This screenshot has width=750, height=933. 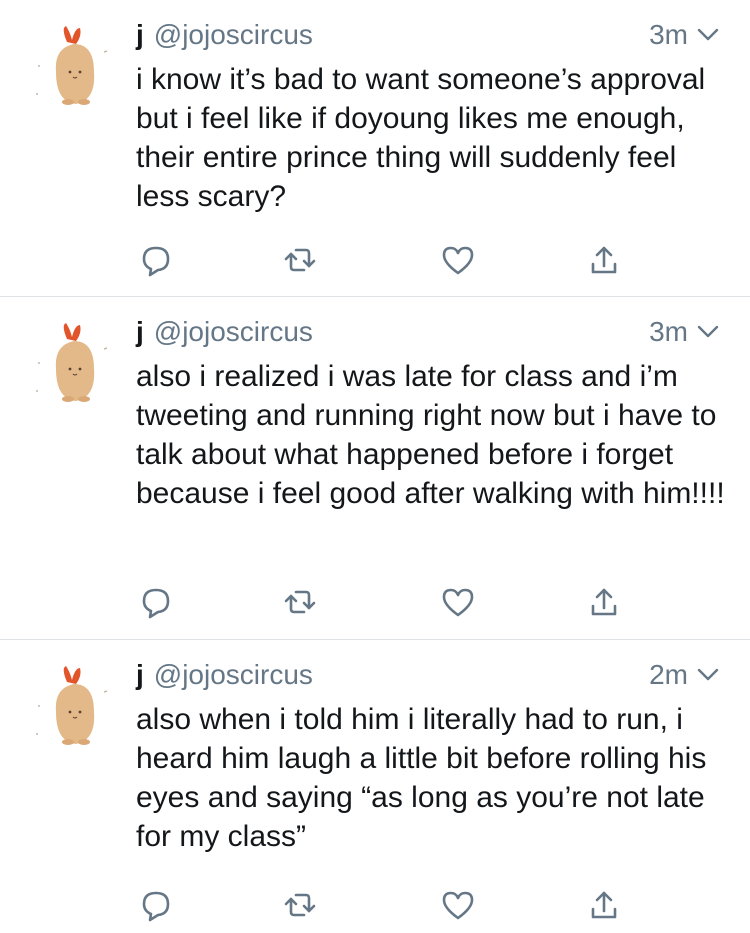 What do you see at coordinates (668, 675) in the screenshot?
I see `timestamp: 2m` at bounding box center [668, 675].